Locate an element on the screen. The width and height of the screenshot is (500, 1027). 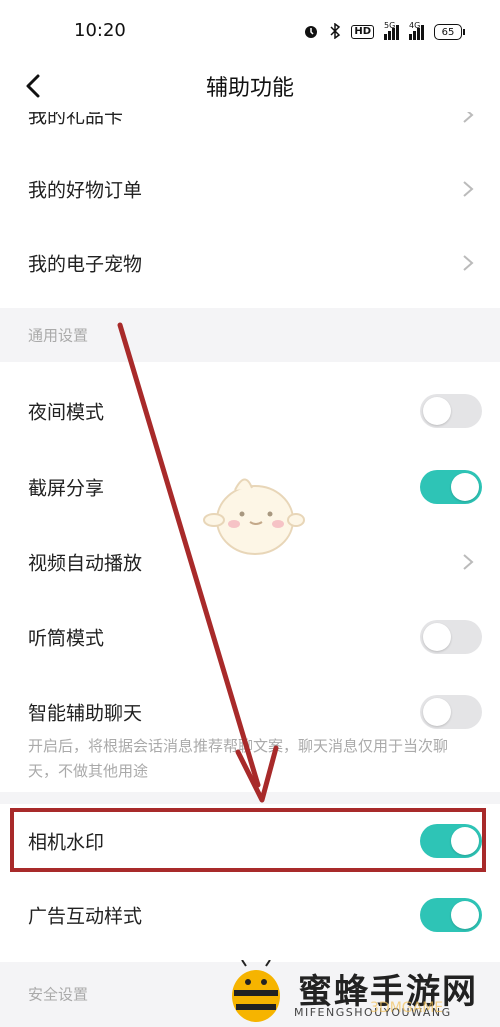
status-icons: HD 5G 4G 65 is located at coordinates (384, 32).